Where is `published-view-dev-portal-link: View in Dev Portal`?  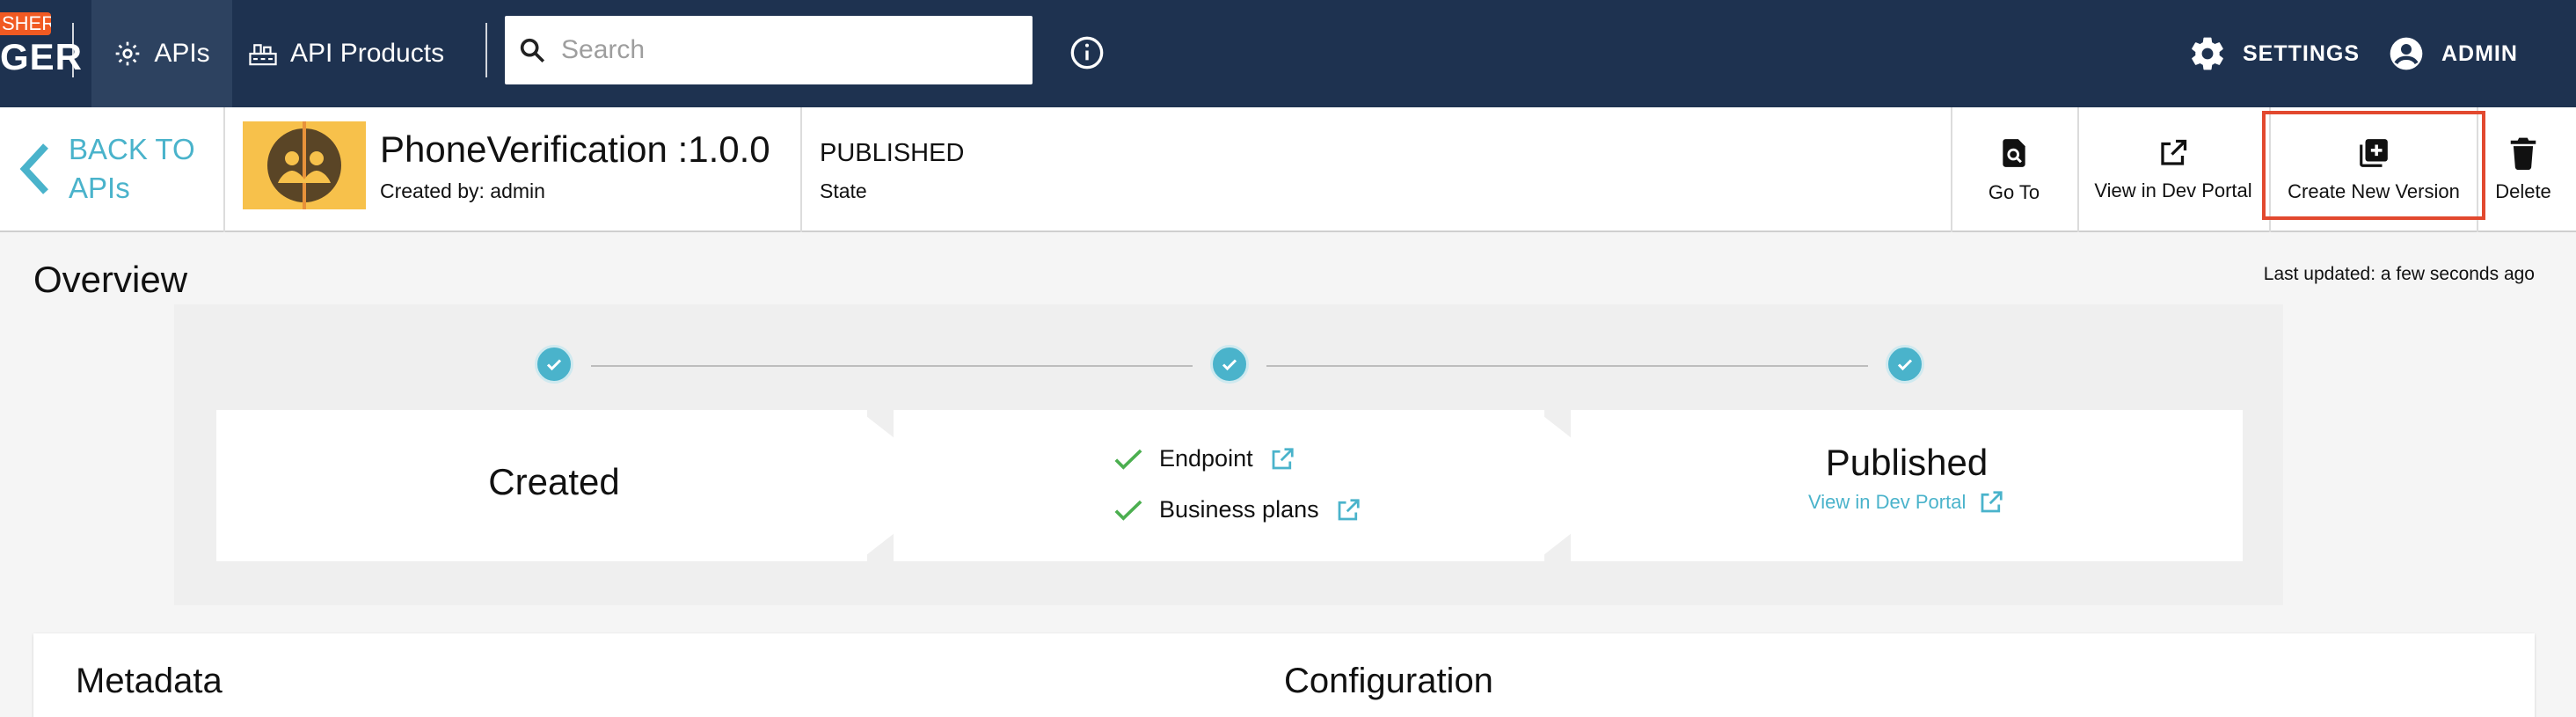
published-view-dev-portal-link: View in Dev Portal is located at coordinates (1906, 503).